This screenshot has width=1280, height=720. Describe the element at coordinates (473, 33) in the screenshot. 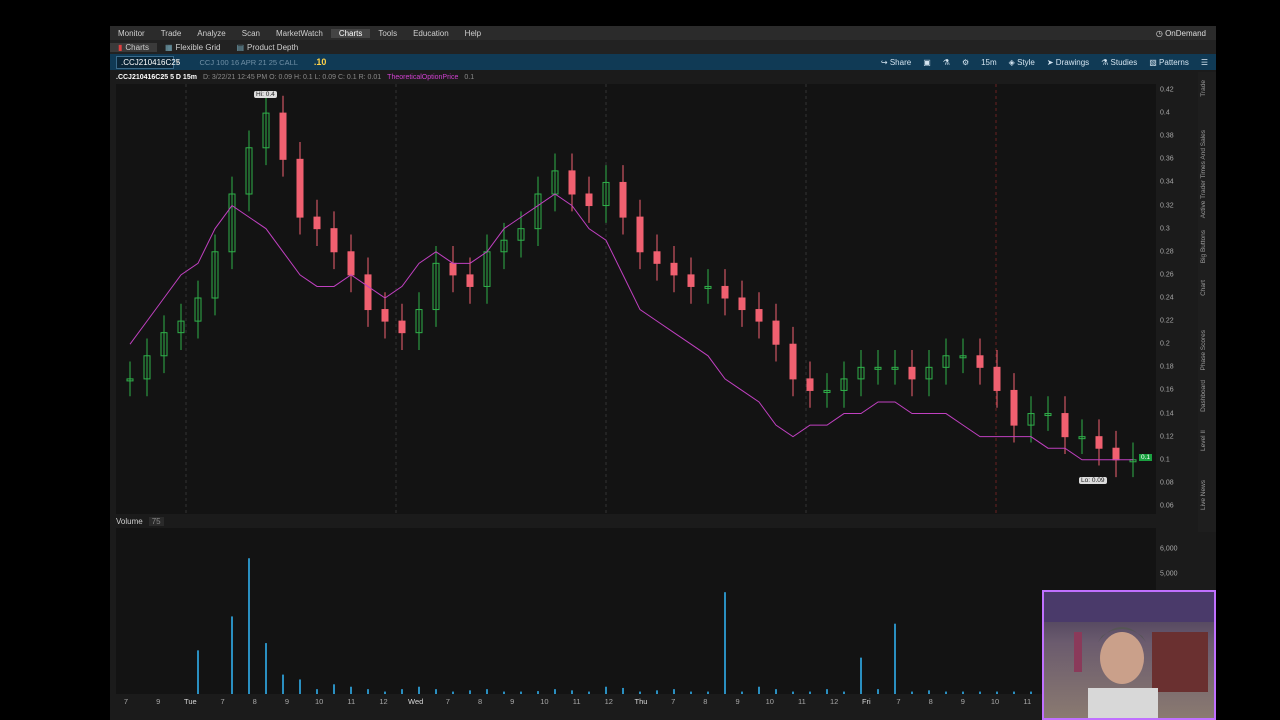

I see `menu-help: Help` at that location.